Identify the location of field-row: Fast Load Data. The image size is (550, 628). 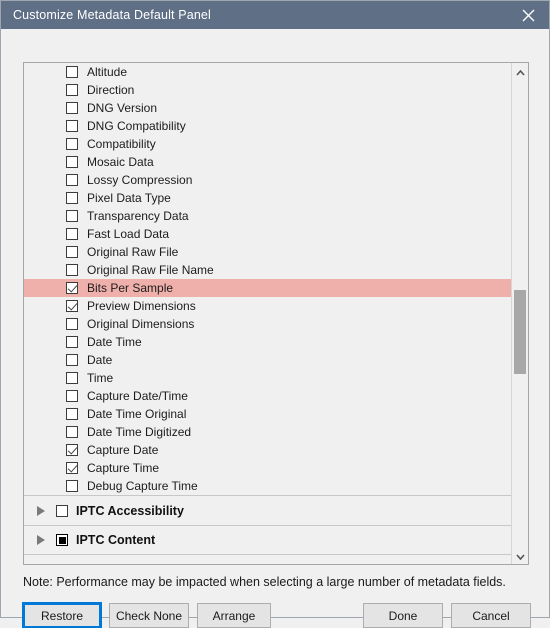
(267, 234).